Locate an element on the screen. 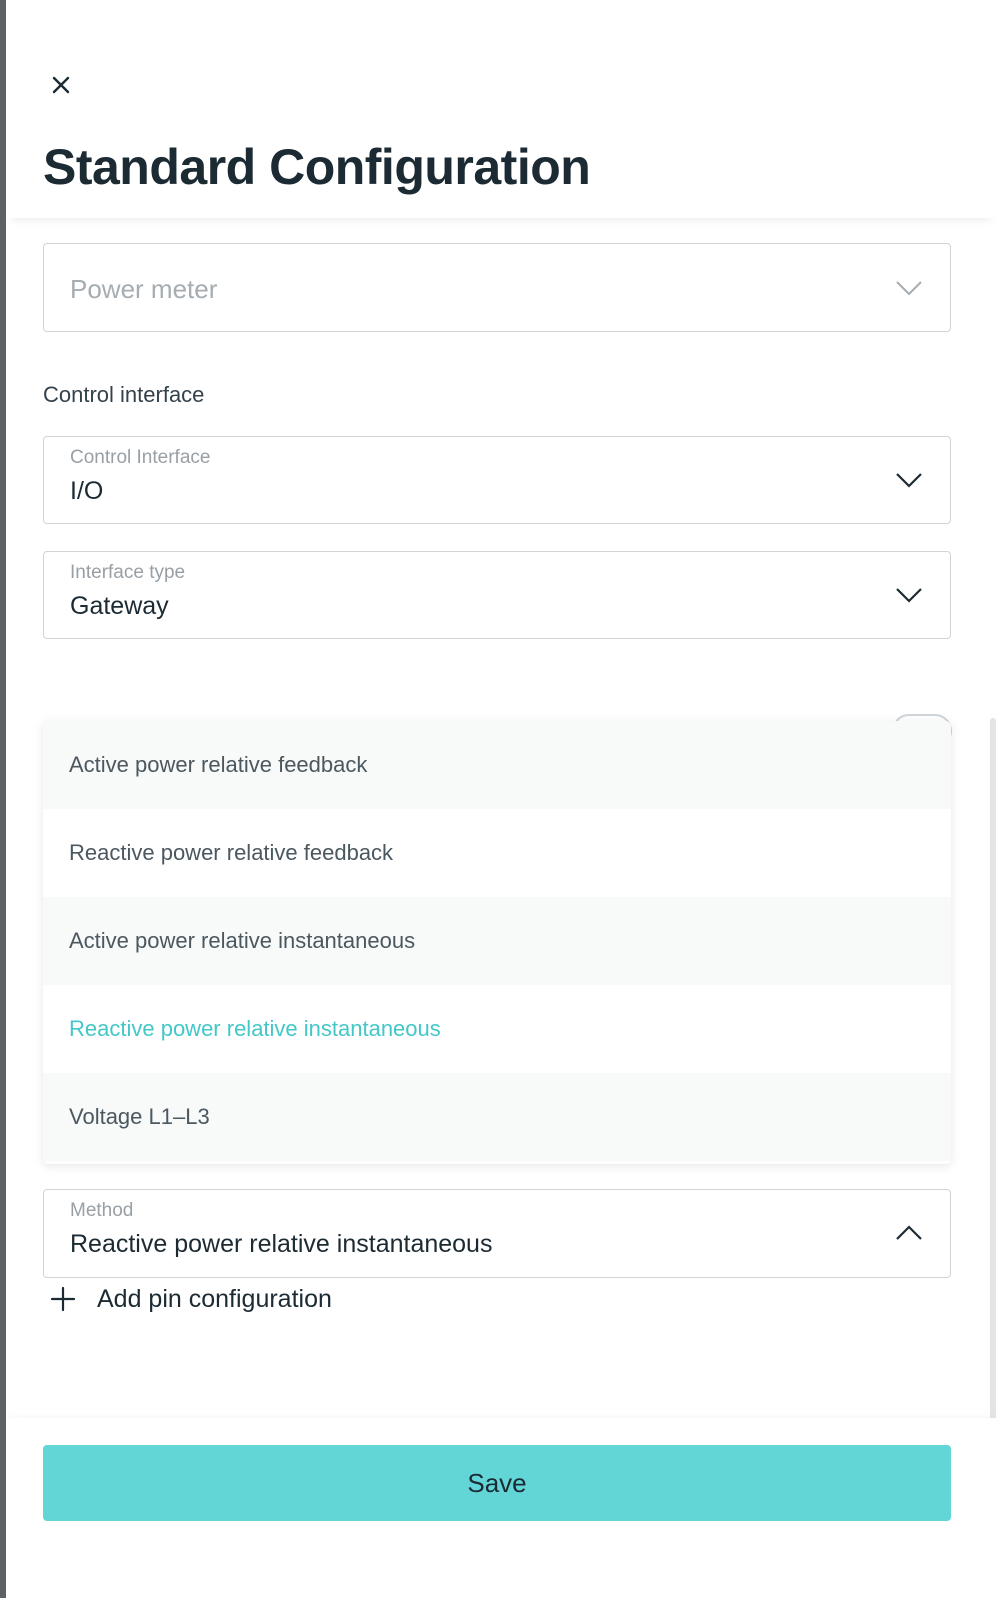 The height and width of the screenshot is (1598, 996). control-interface-label: Control Interface is located at coordinates (140, 457).